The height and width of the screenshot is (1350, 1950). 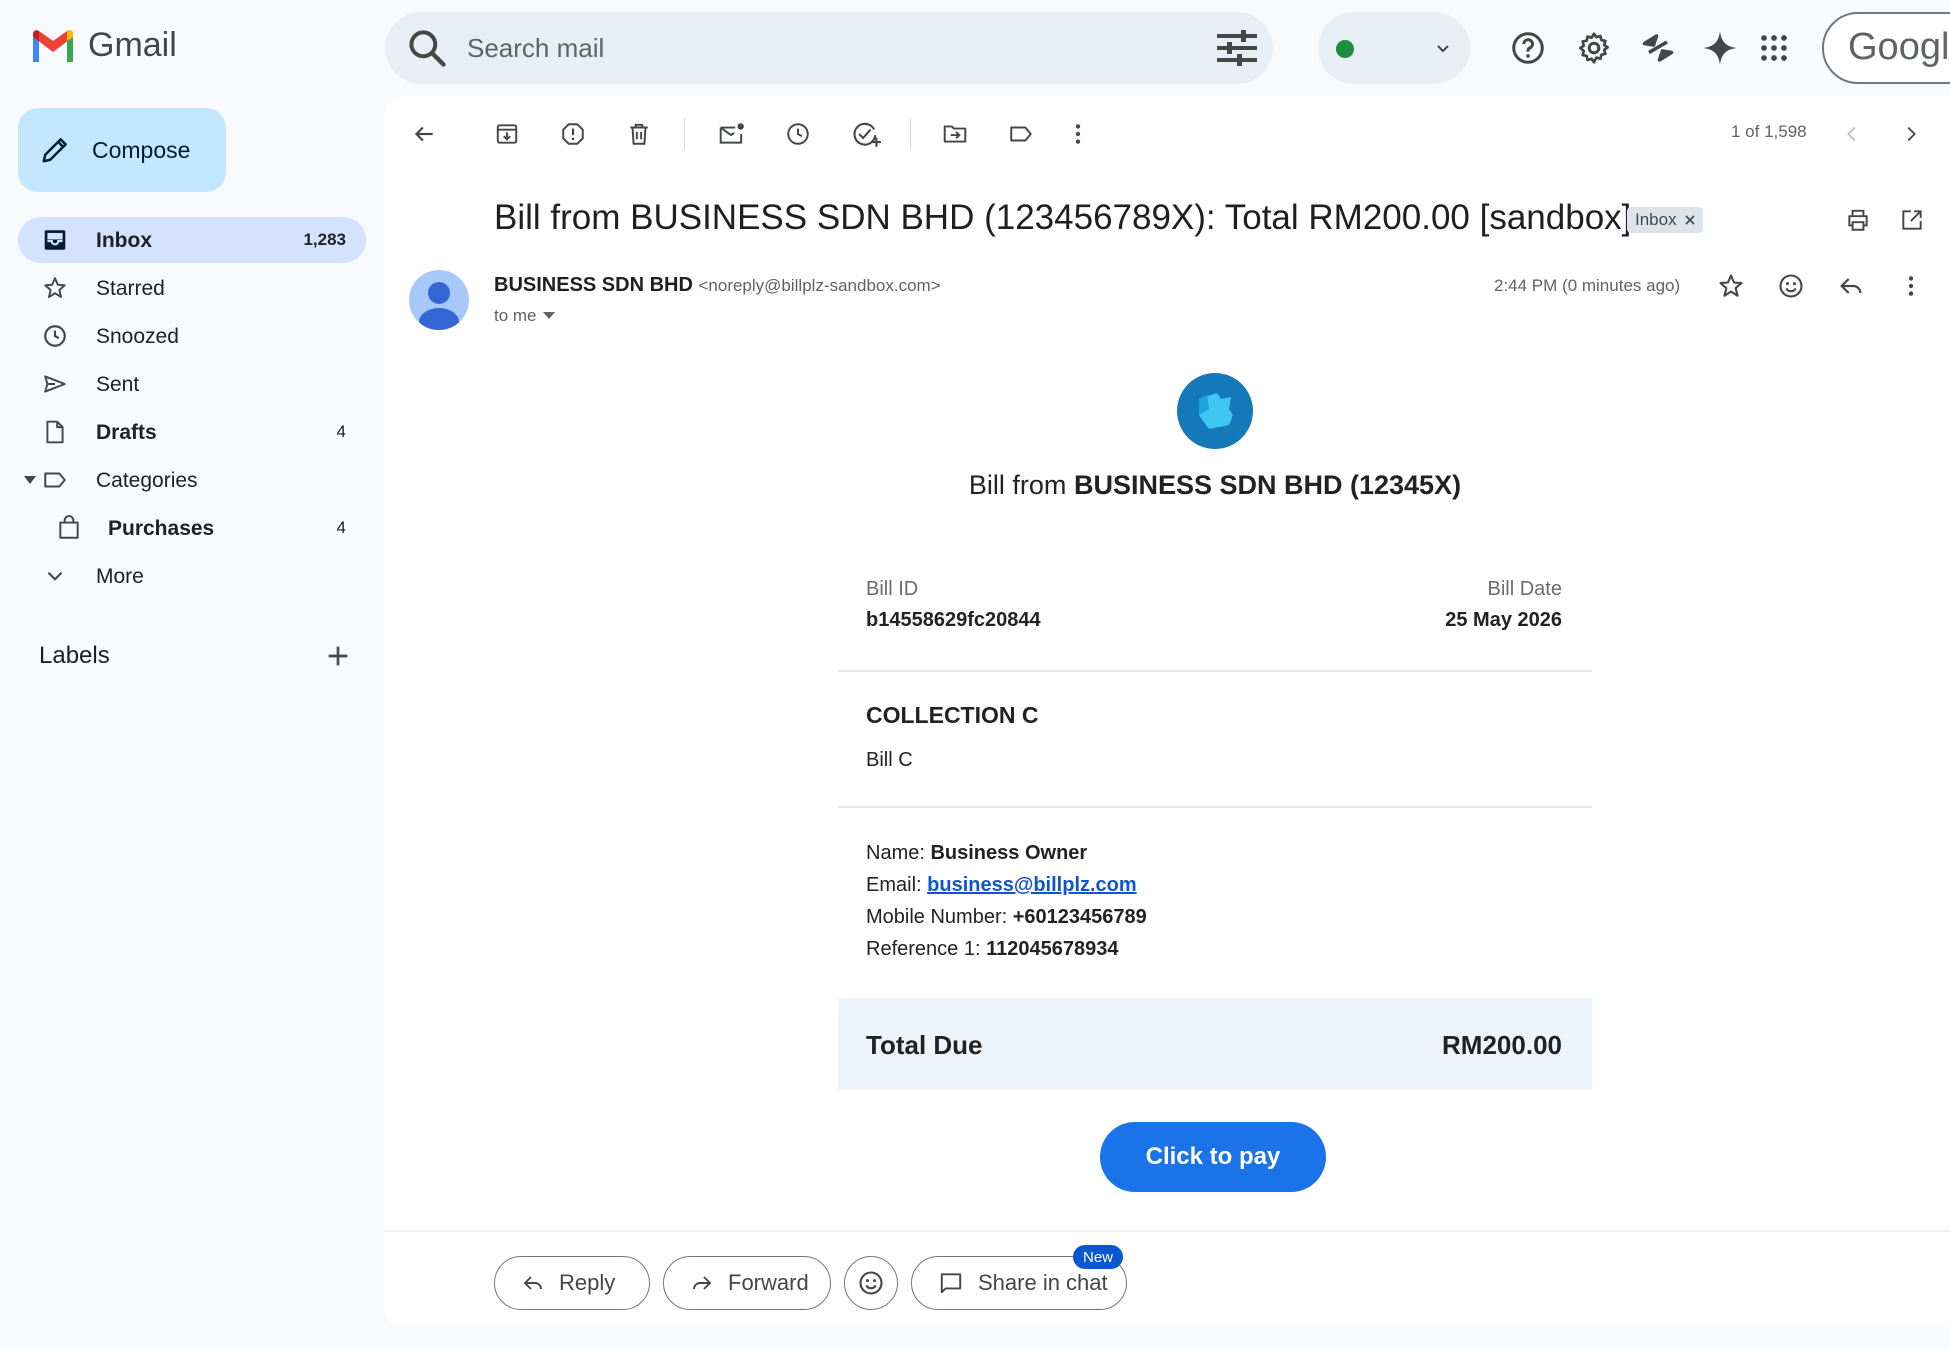 What do you see at coordinates (1528, 48) in the screenshot?
I see `support-icon` at bounding box center [1528, 48].